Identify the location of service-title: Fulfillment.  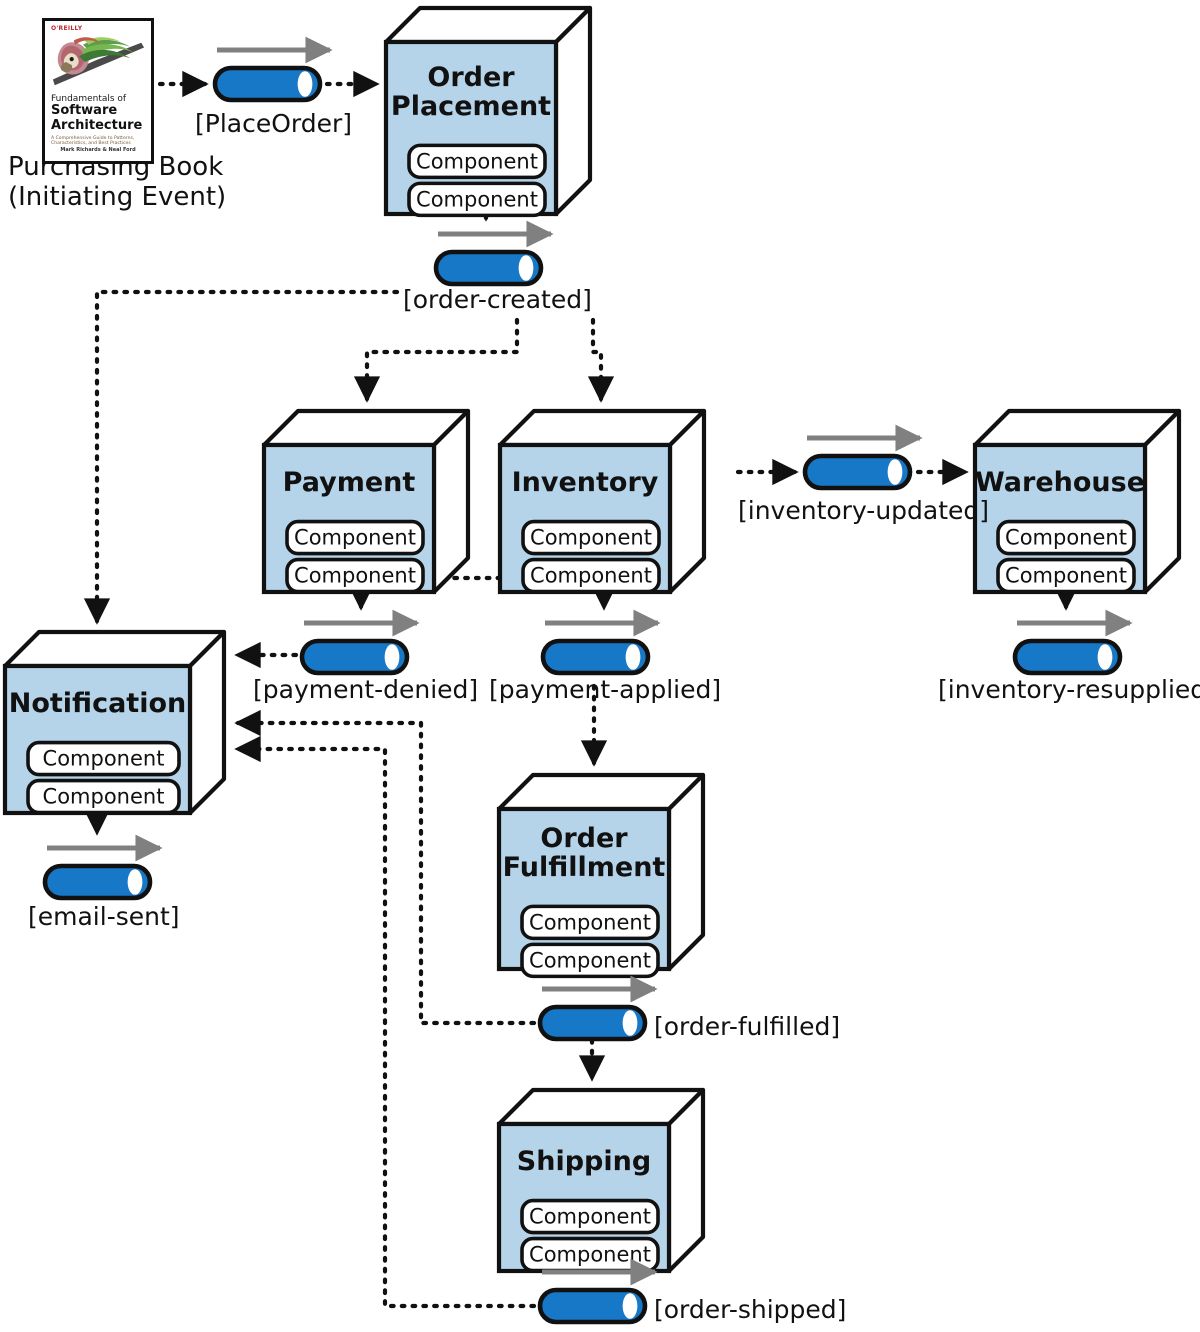
(584, 867).